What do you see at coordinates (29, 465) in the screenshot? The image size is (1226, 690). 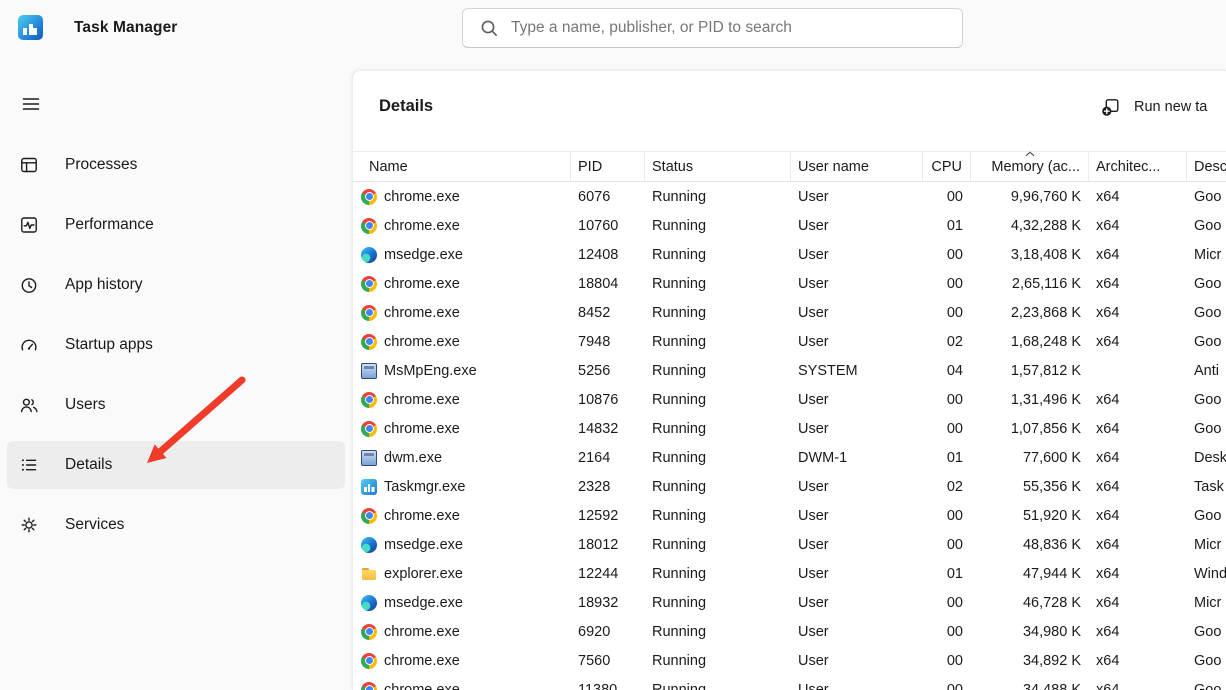 I see `details-icon` at bounding box center [29, 465].